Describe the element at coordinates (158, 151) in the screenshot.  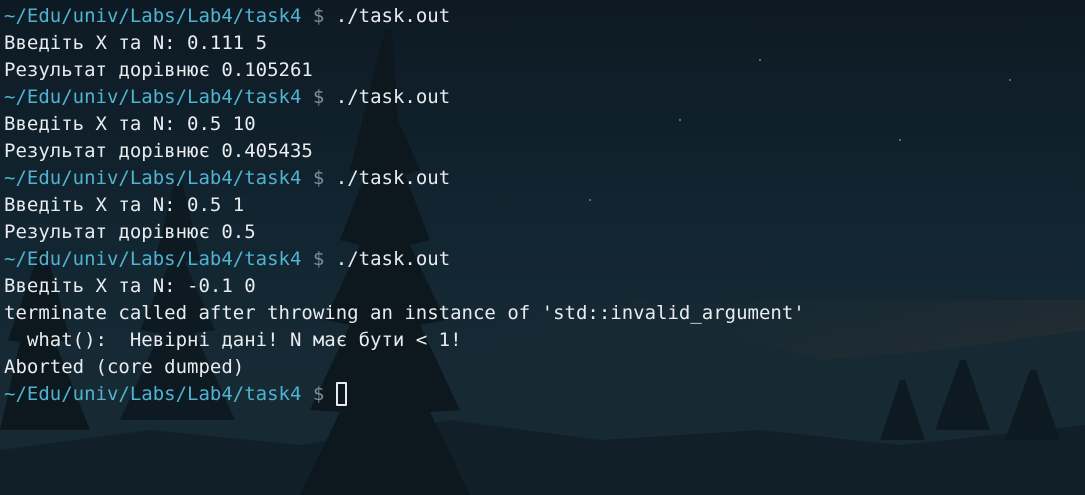
I see `output-line: Результат дорівнює 0.405435` at that location.